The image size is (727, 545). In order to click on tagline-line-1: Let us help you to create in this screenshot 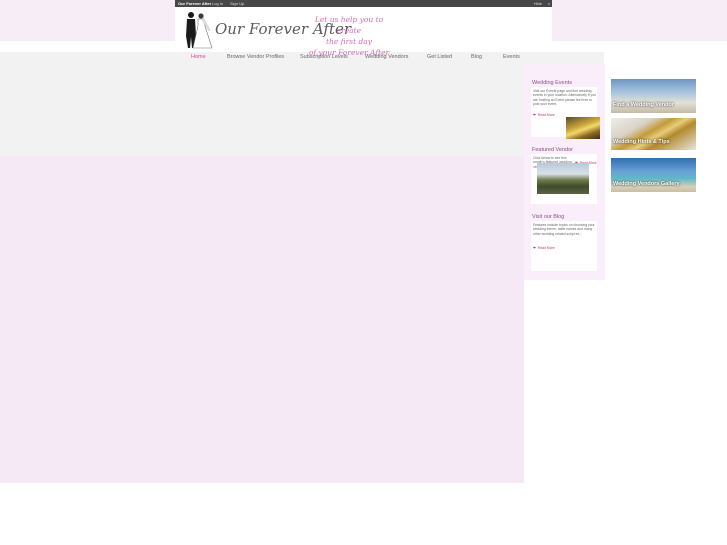, I will do `click(349, 25)`.